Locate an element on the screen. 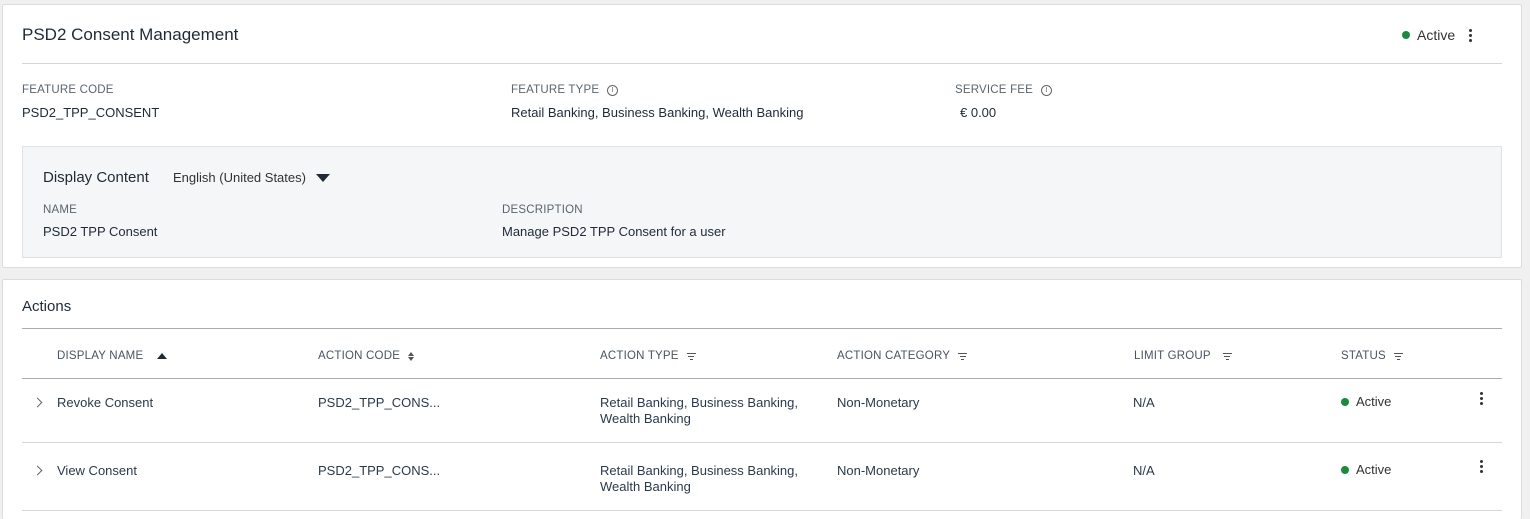 The image size is (1530, 519). content-name-value: PSD2 TPP Consent is located at coordinates (100, 231).